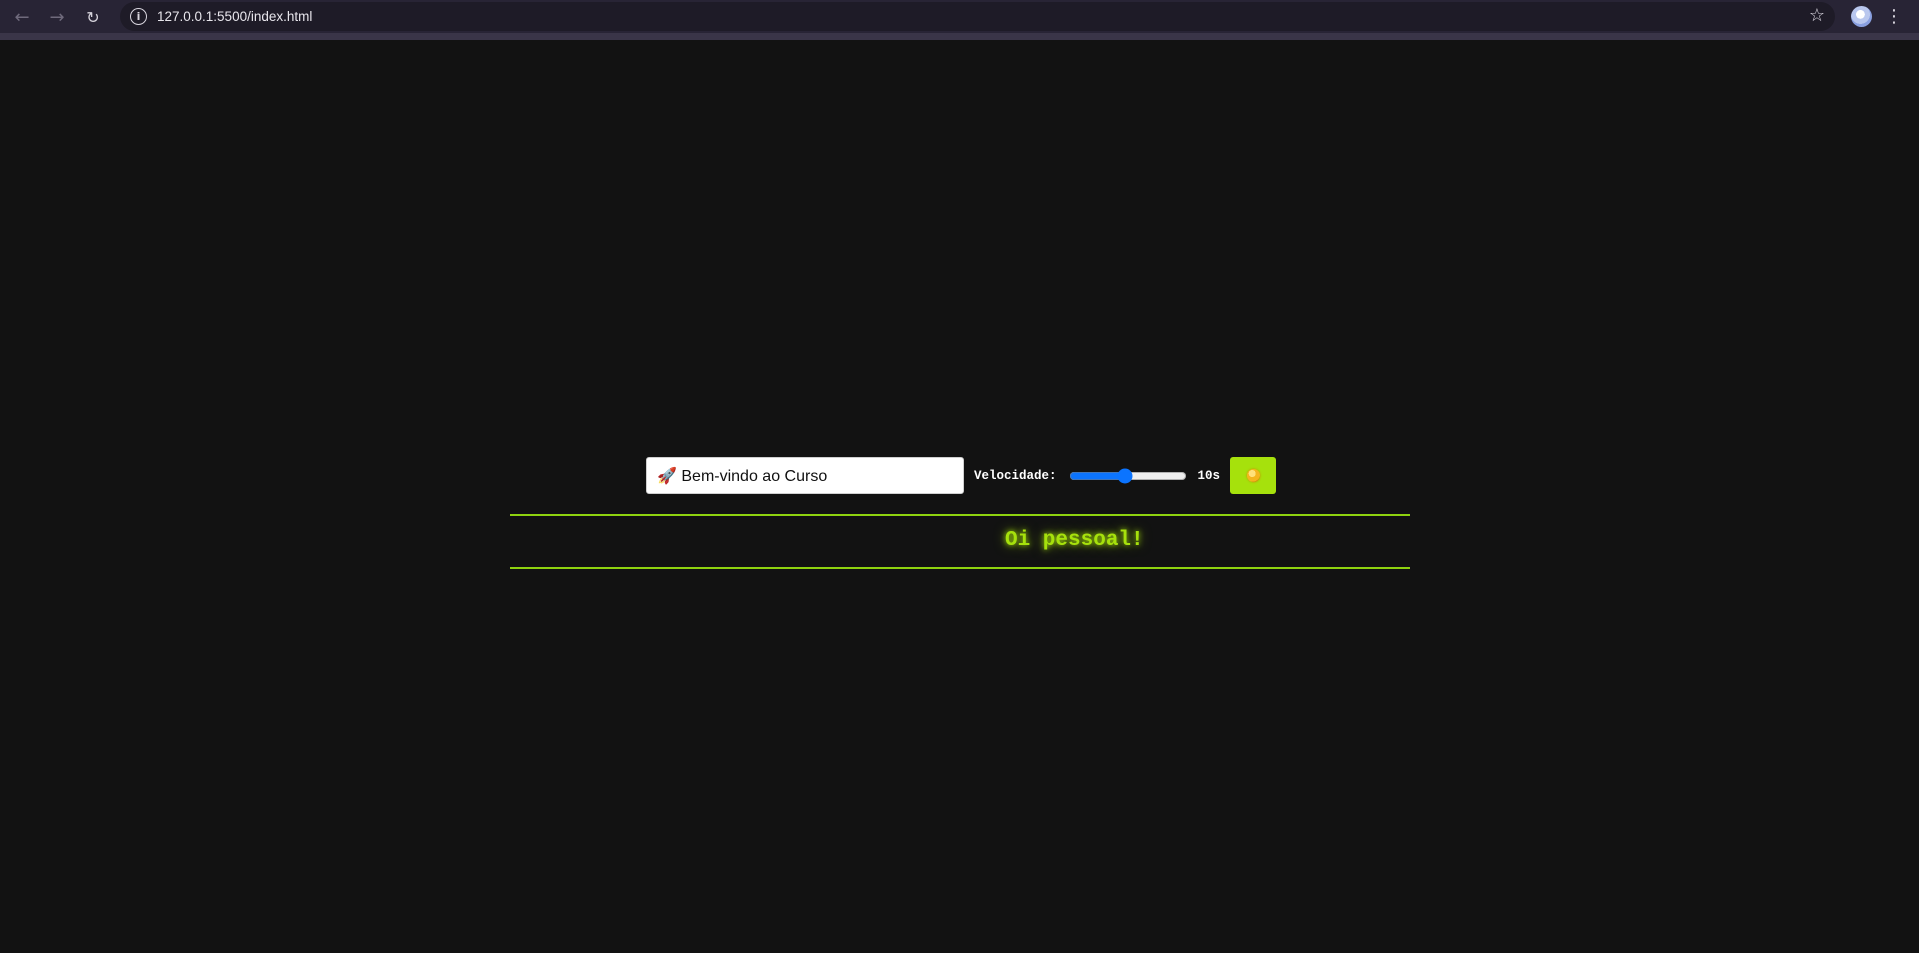 The image size is (1919, 953). Describe the element at coordinates (138, 16) in the screenshot. I see `site-info-icon: i` at that location.